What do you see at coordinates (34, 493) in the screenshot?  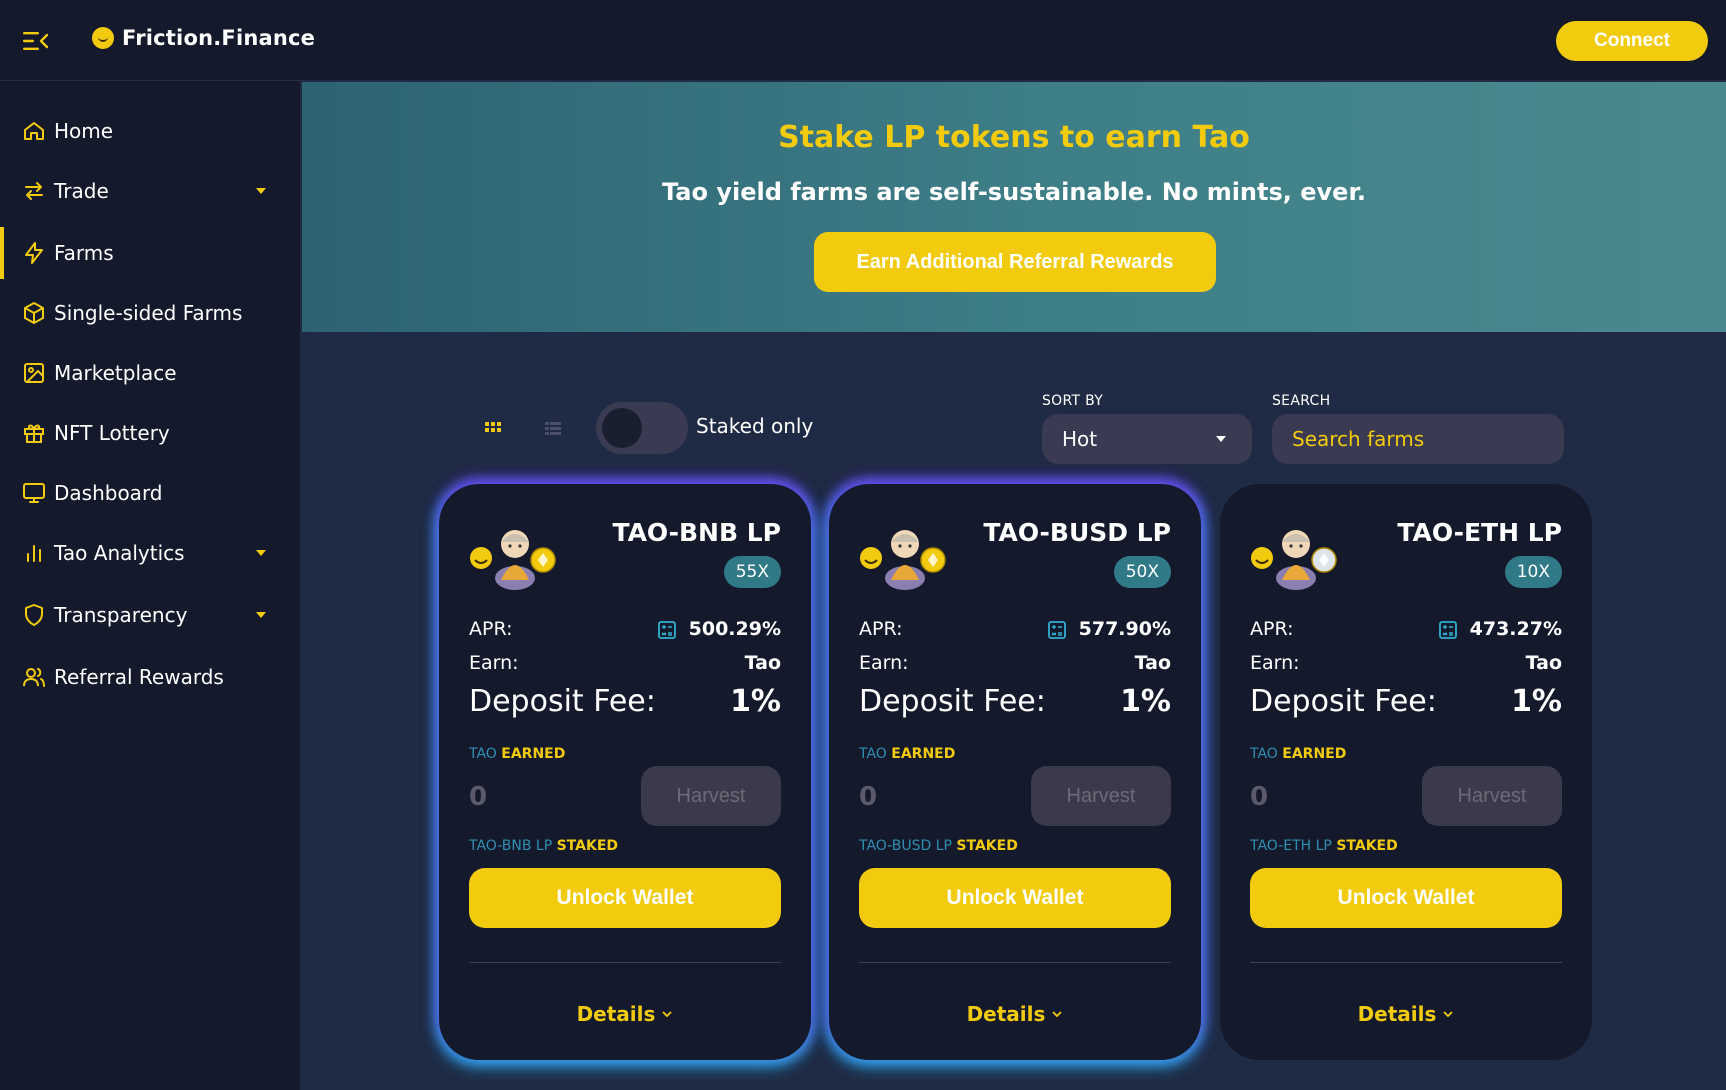 I see `monitor-icon` at bounding box center [34, 493].